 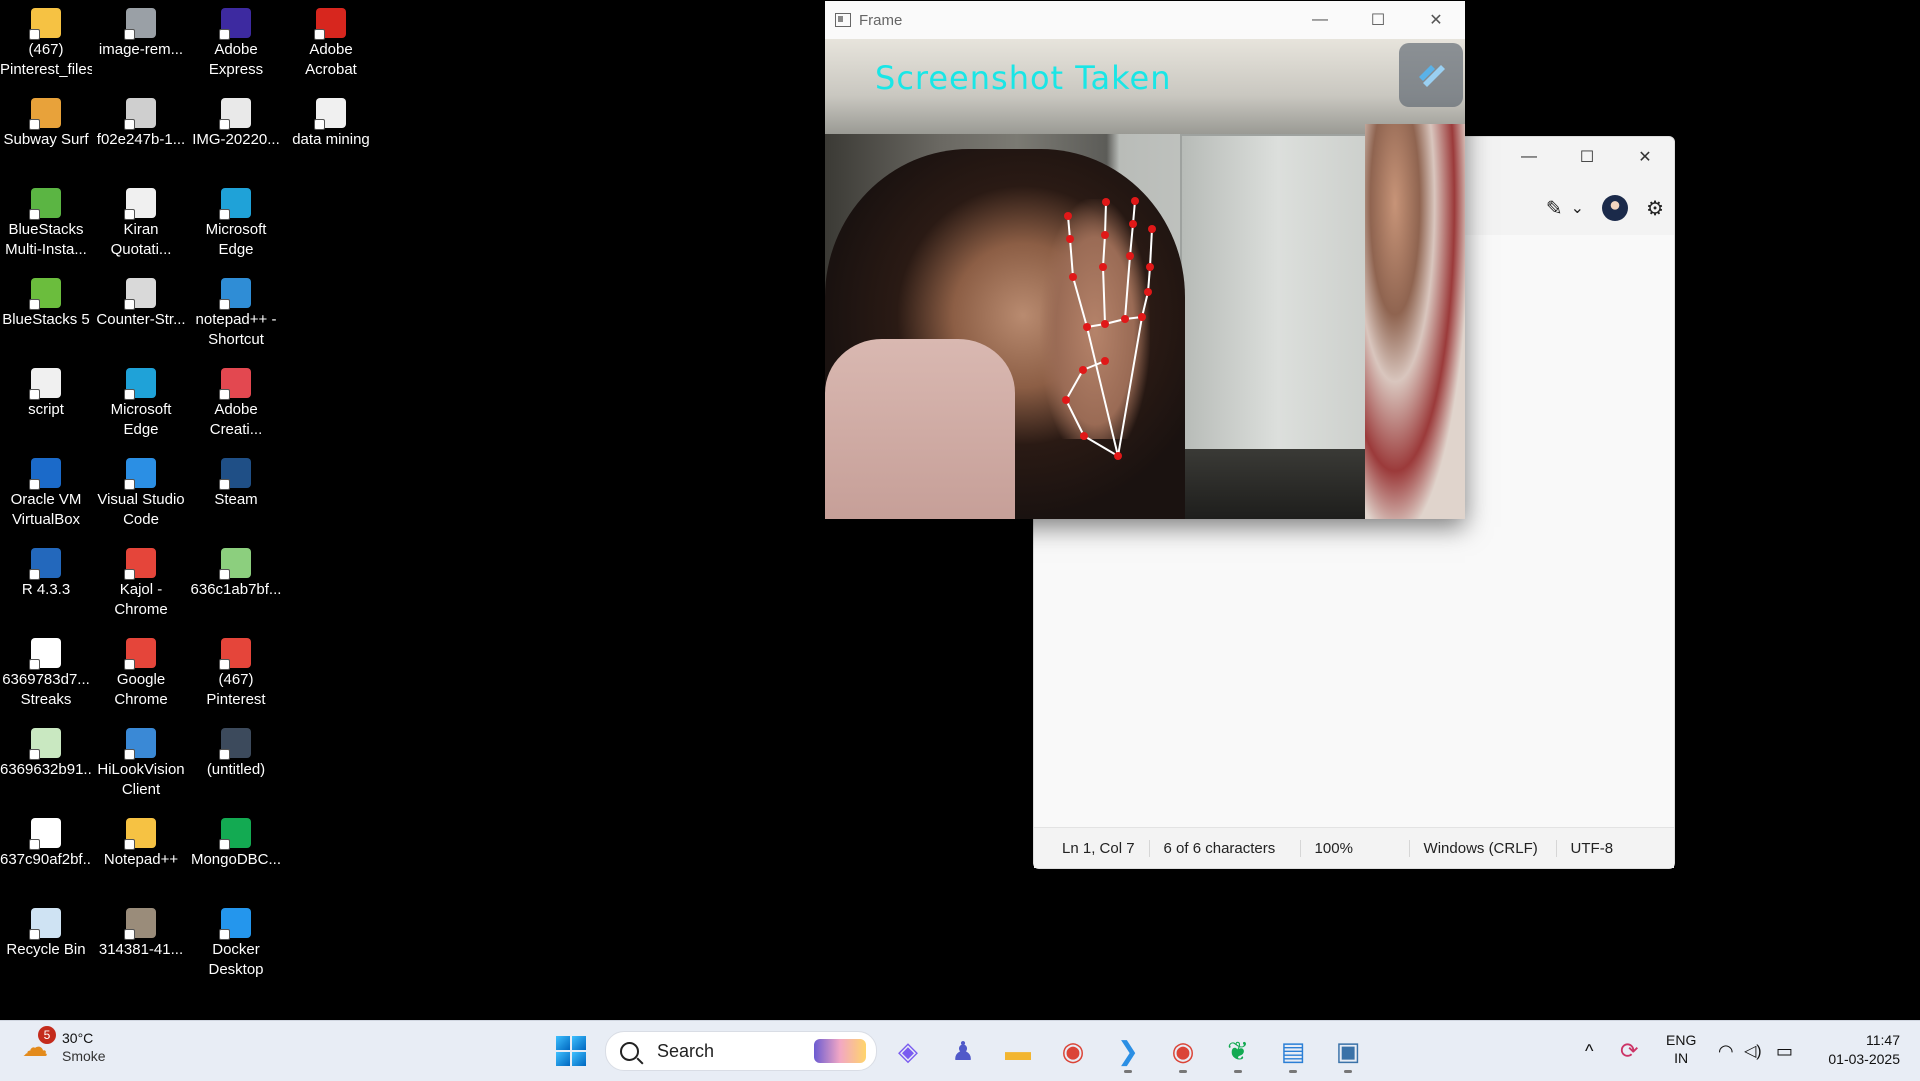 I want to click on desktop-icon: HiLookVision Client, so click(x=141, y=764).